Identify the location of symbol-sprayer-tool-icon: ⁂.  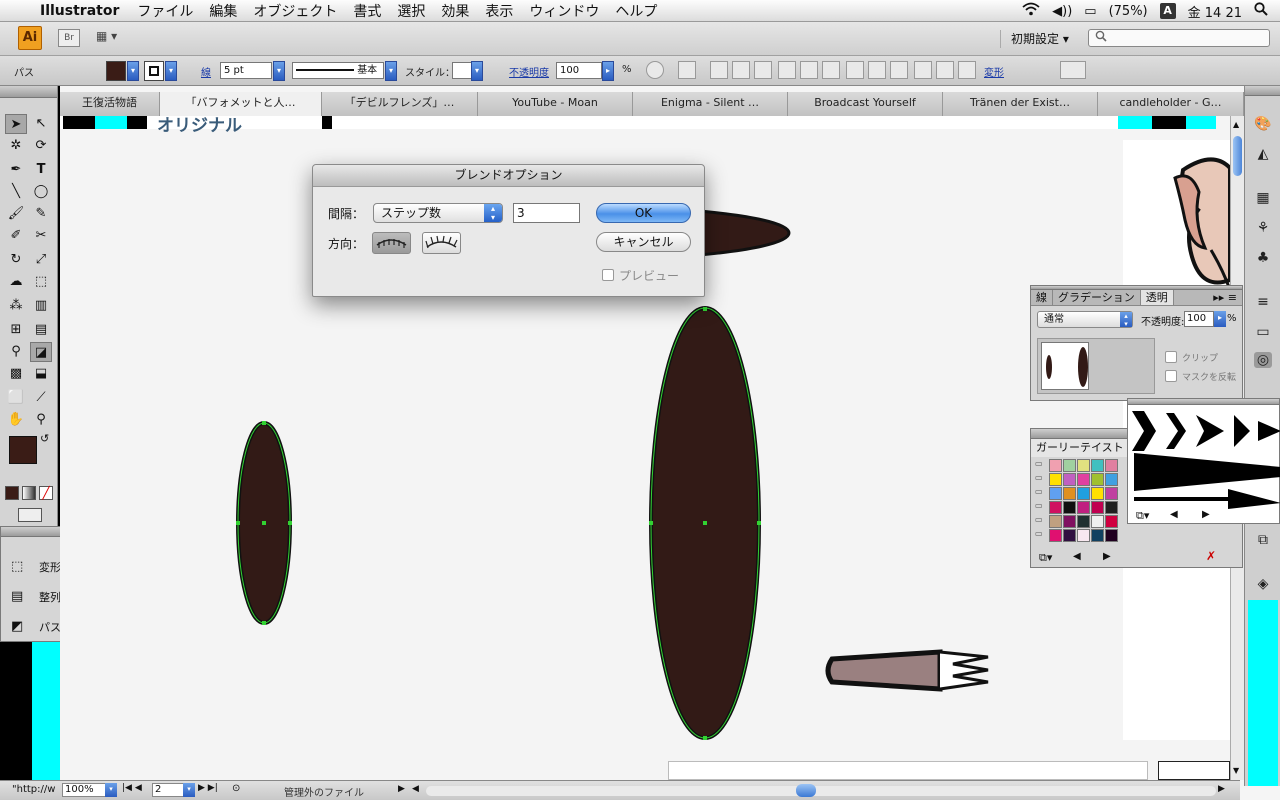
(16, 306).